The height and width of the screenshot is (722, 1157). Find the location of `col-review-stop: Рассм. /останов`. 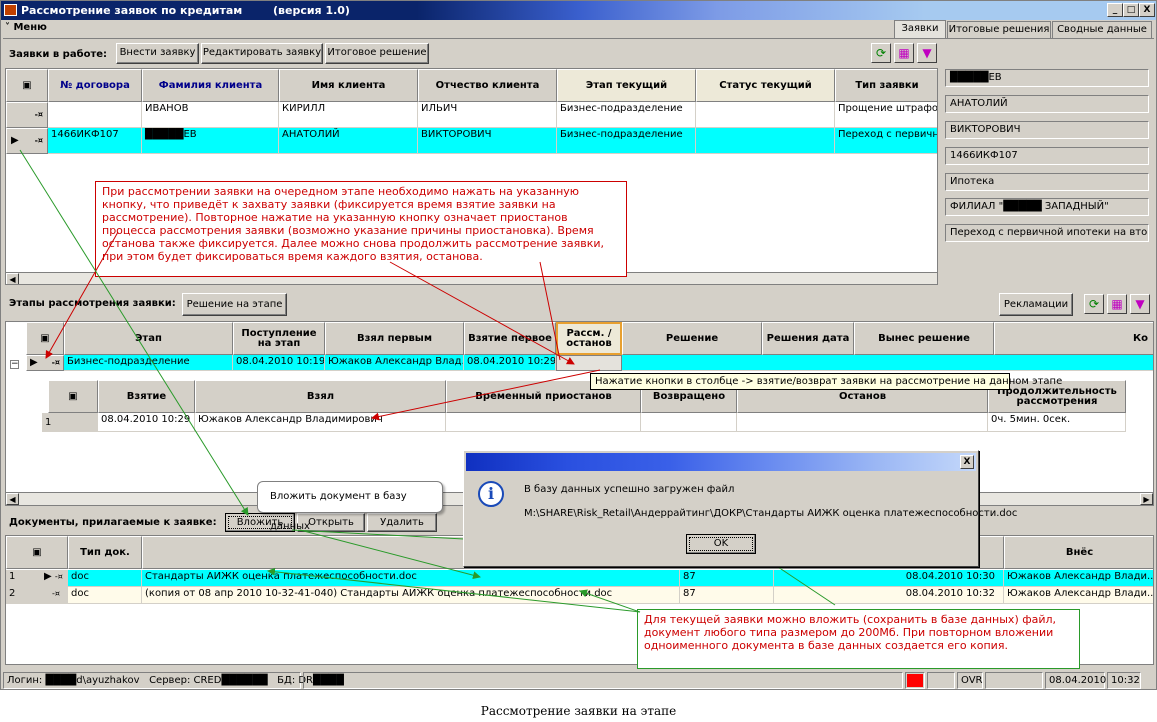

col-review-stop: Рассм. /останов is located at coordinates (589, 338).